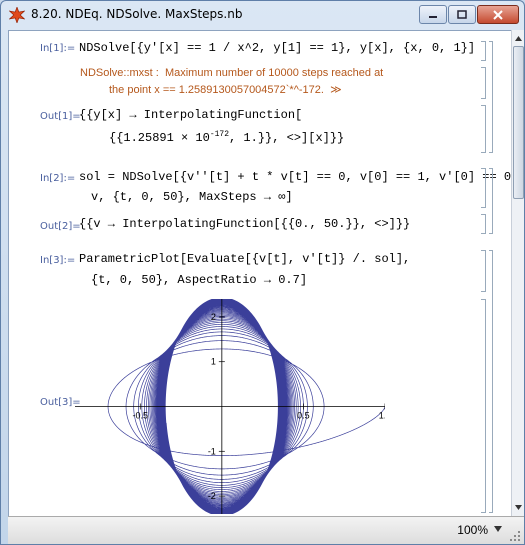 The height and width of the screenshot is (545, 525). I want to click on scroll-down-icon, so click(518, 507).